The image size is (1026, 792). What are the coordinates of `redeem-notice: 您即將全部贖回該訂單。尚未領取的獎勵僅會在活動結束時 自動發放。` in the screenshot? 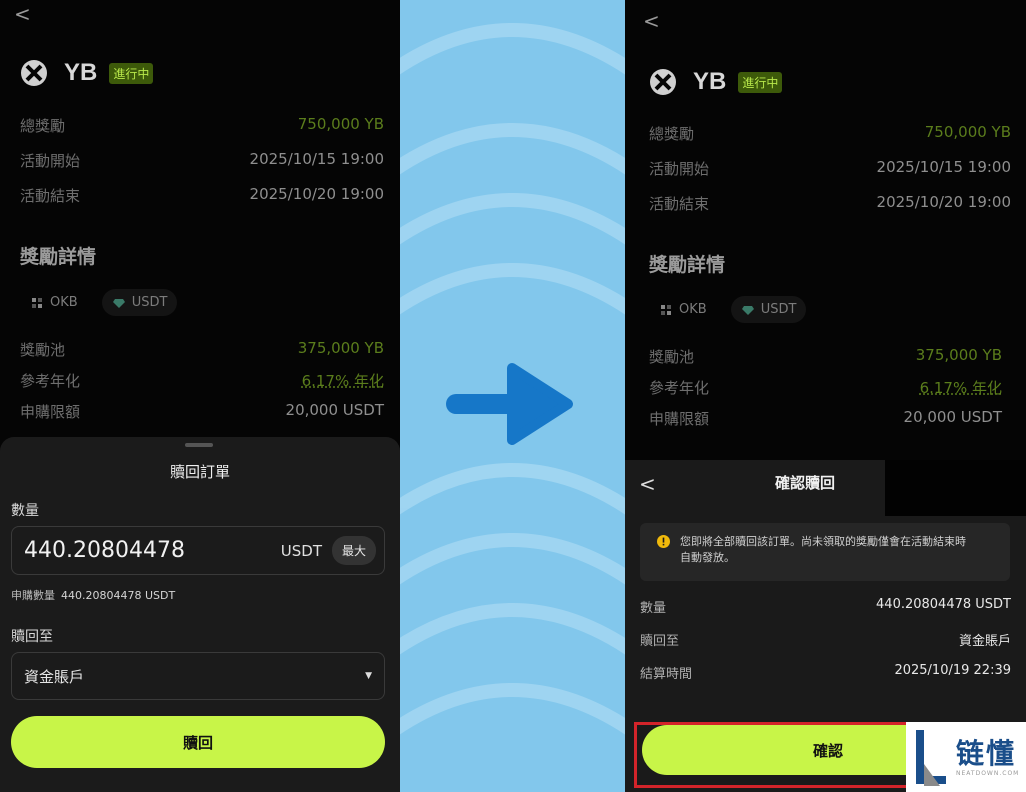 It's located at (825, 552).